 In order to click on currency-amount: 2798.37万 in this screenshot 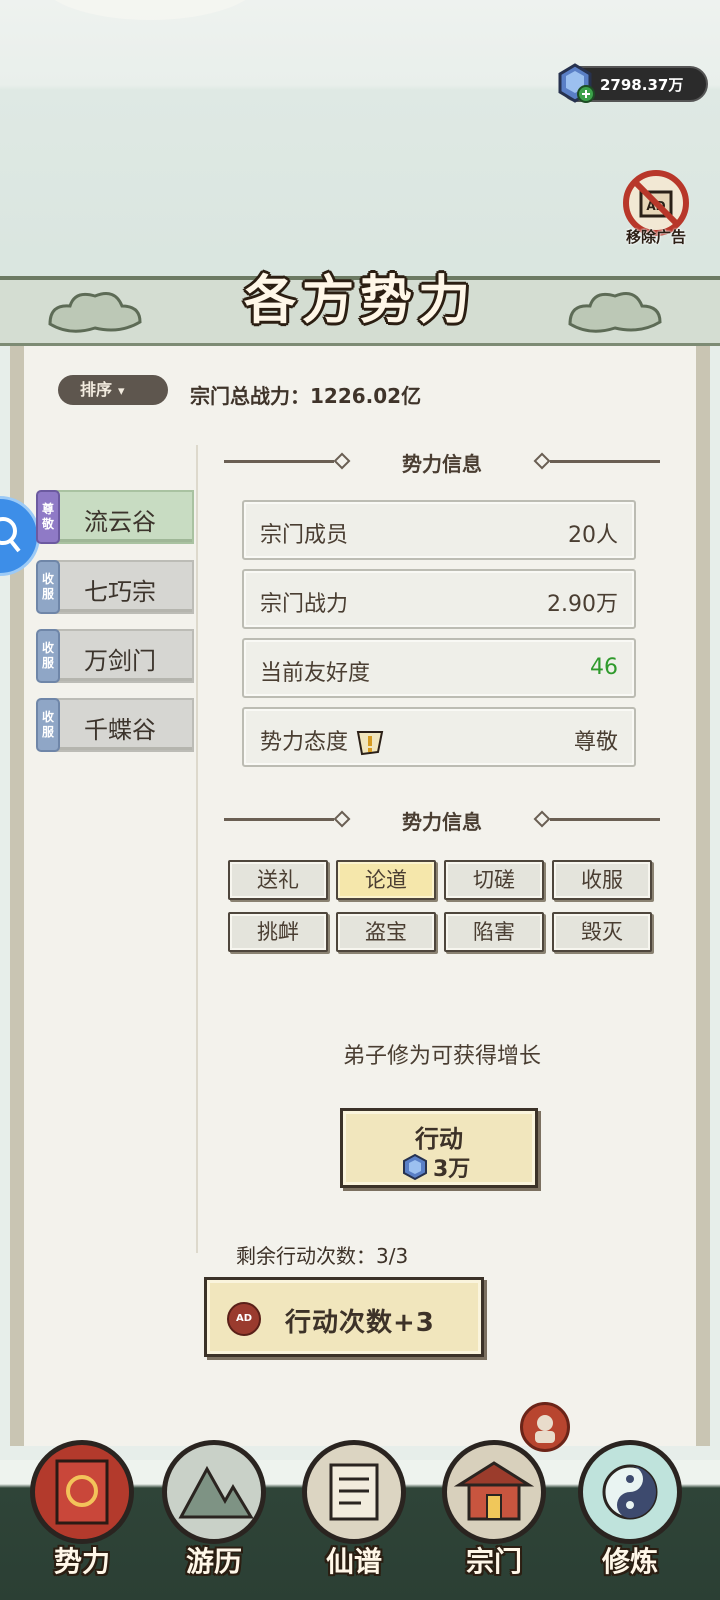, I will do `click(642, 85)`.